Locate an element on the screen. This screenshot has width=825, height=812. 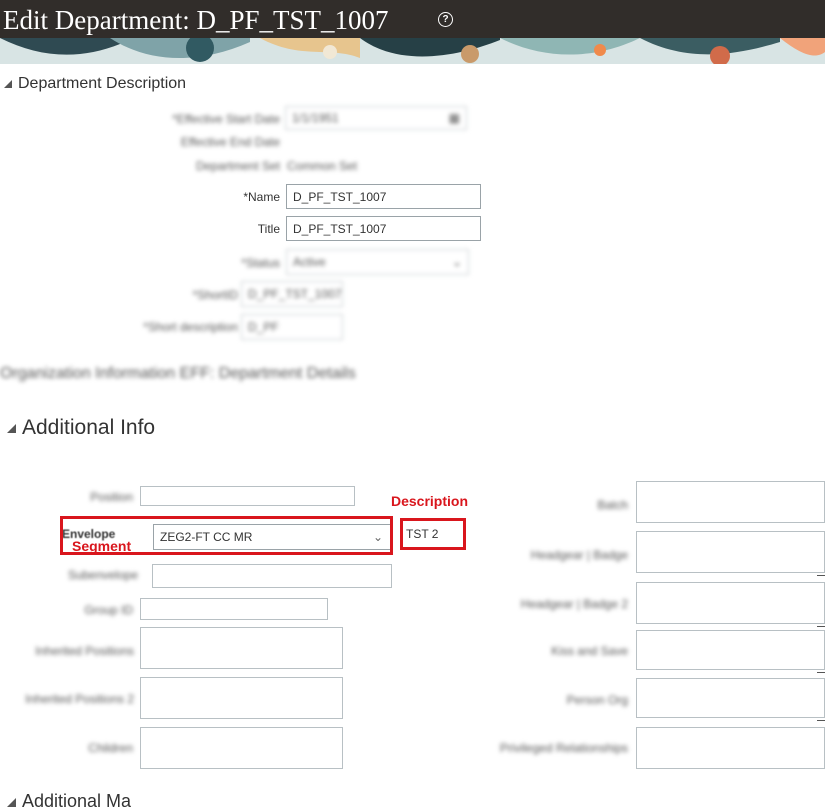
name-input: D_PF_TST_1007 is located at coordinates (383, 196).